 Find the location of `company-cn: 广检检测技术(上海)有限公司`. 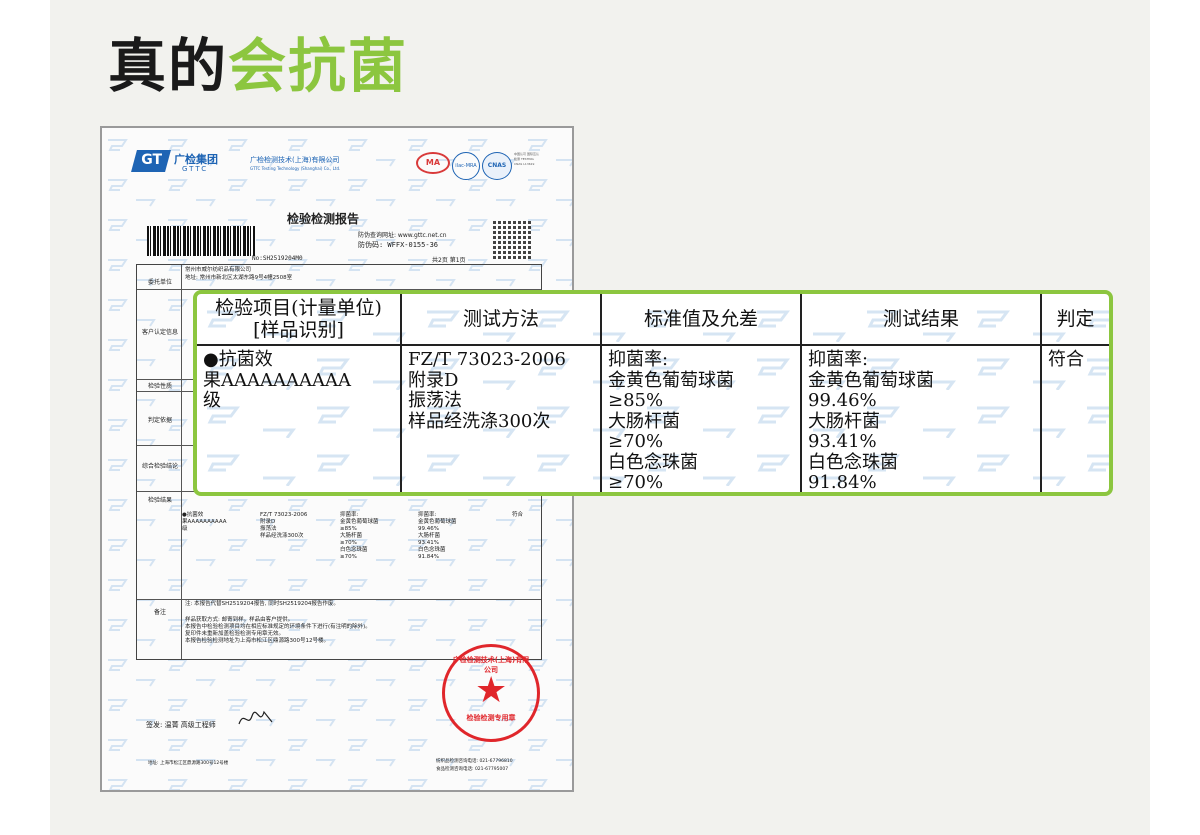

company-cn: 广检检测技术(上海)有限公司 is located at coordinates (295, 160).